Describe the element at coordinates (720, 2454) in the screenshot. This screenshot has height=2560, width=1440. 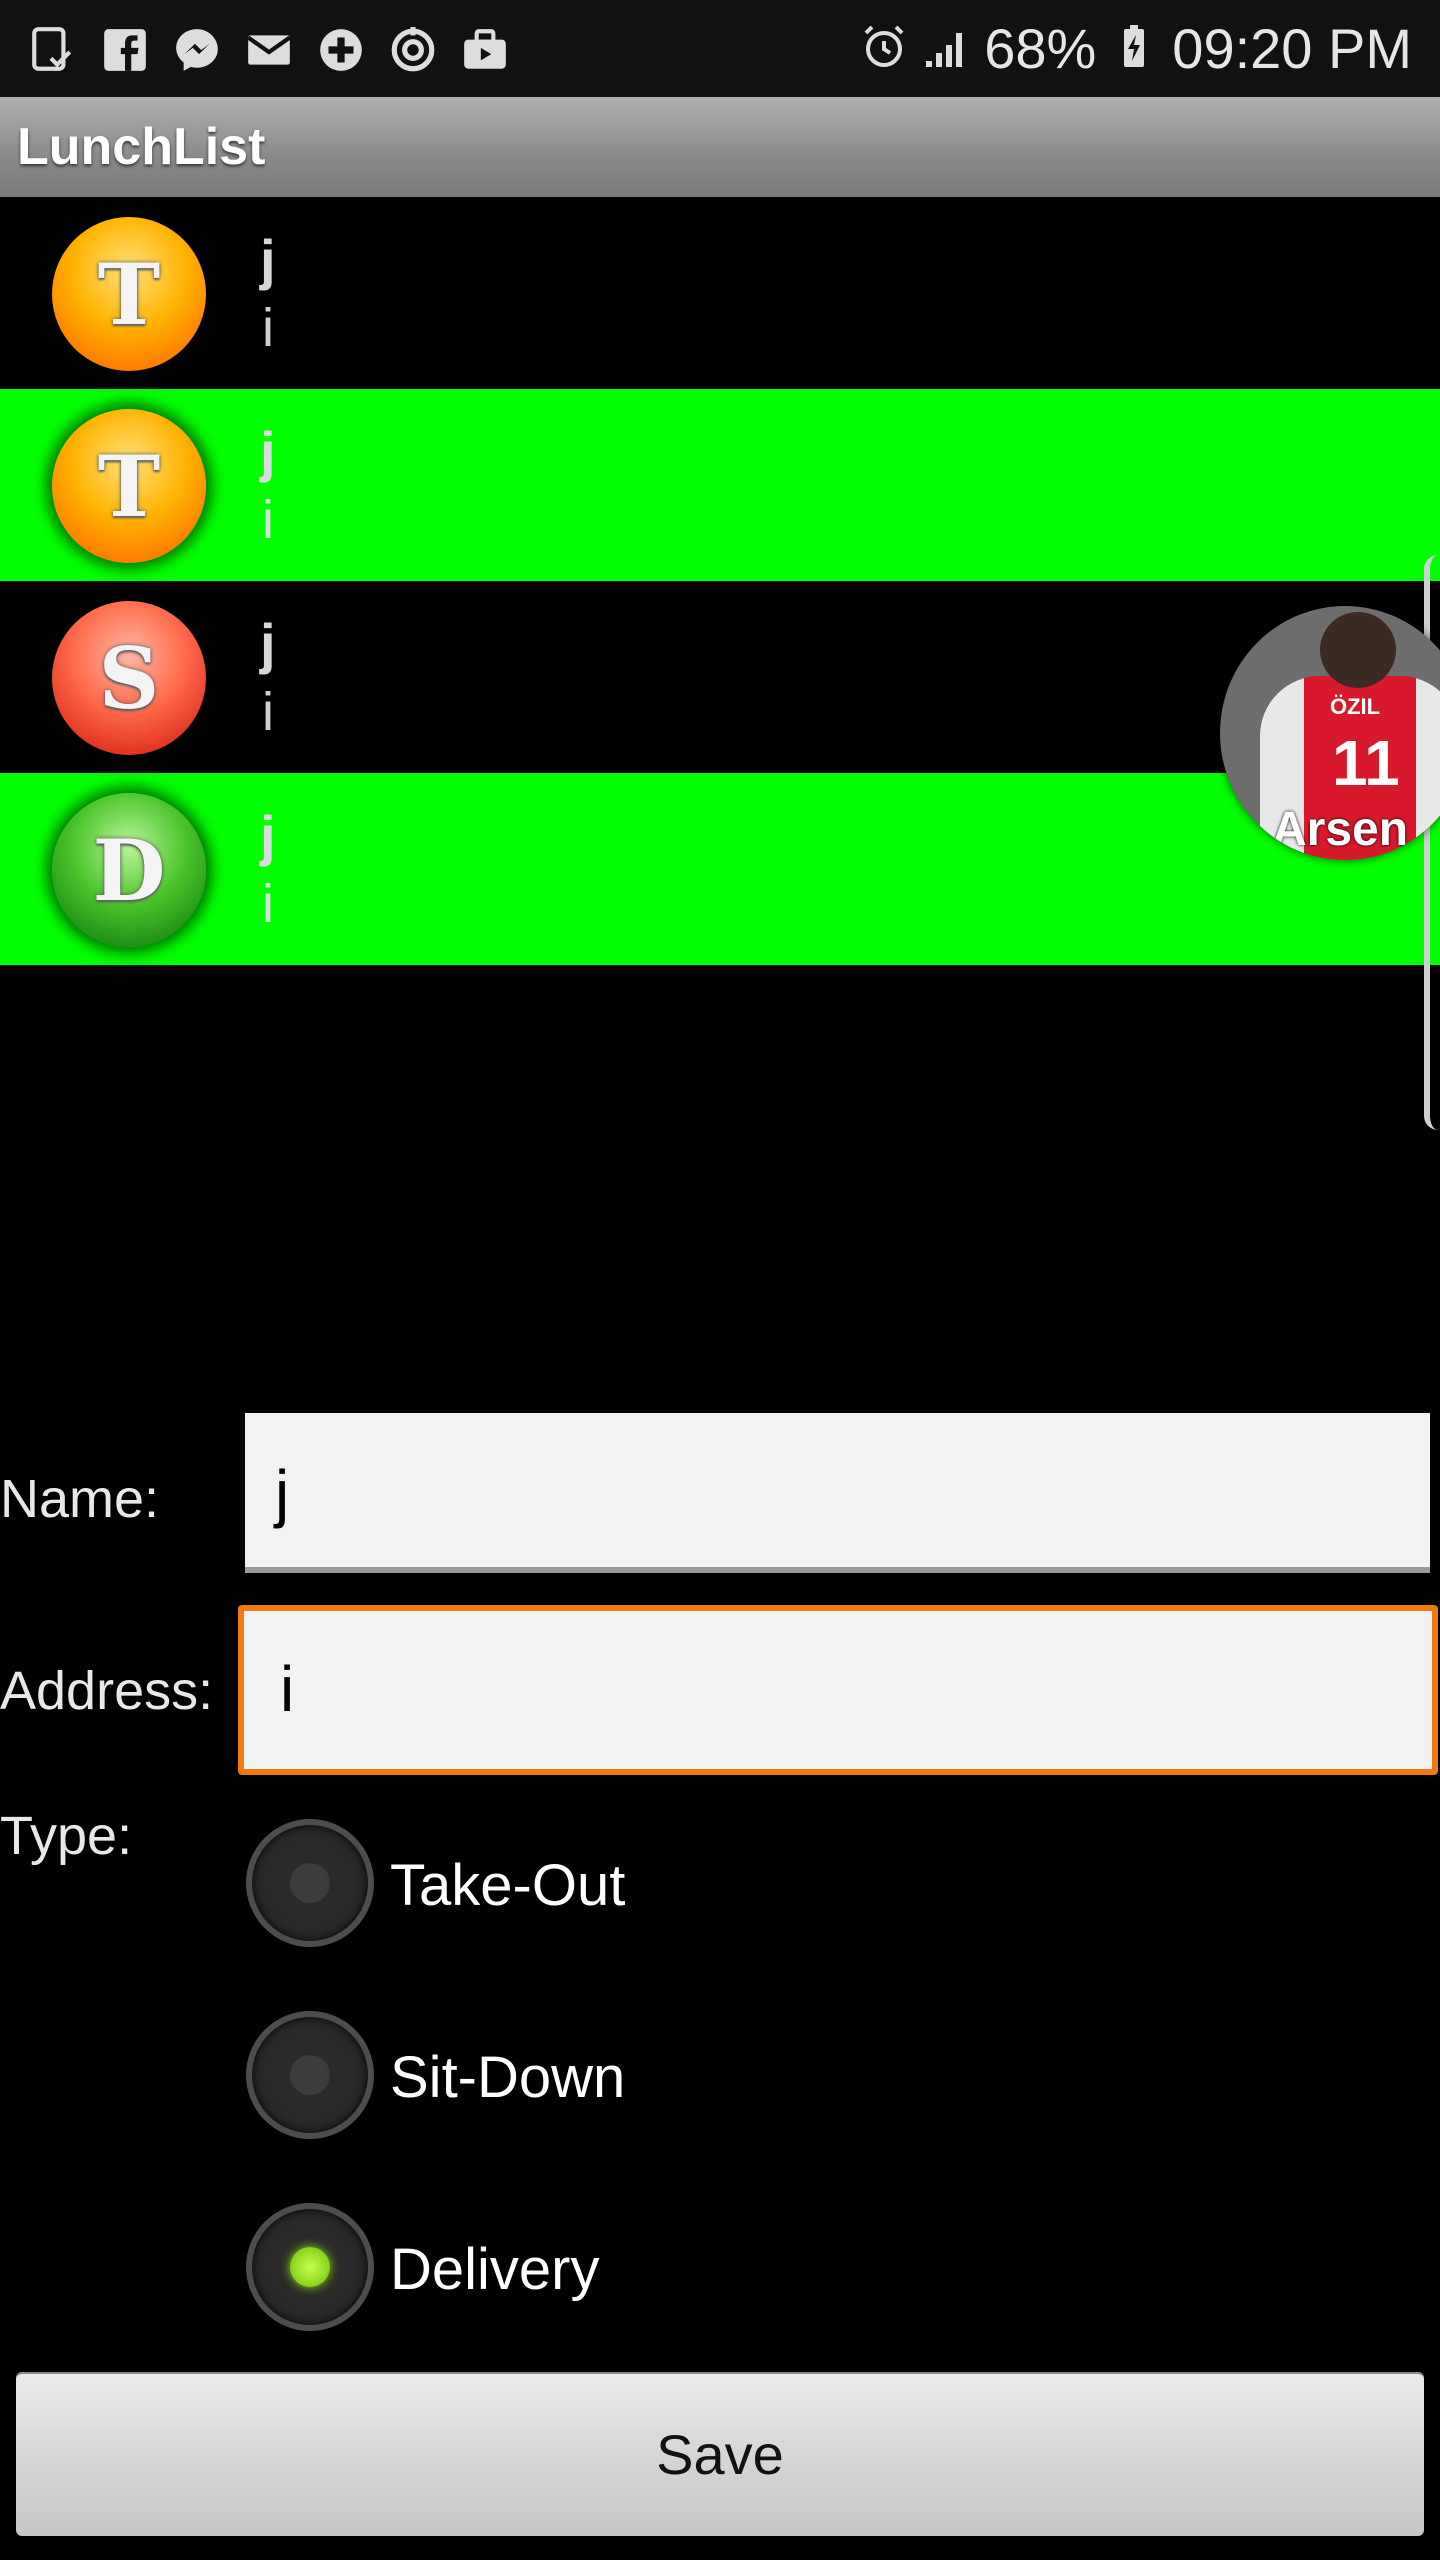
I see `save-button: Save` at that location.